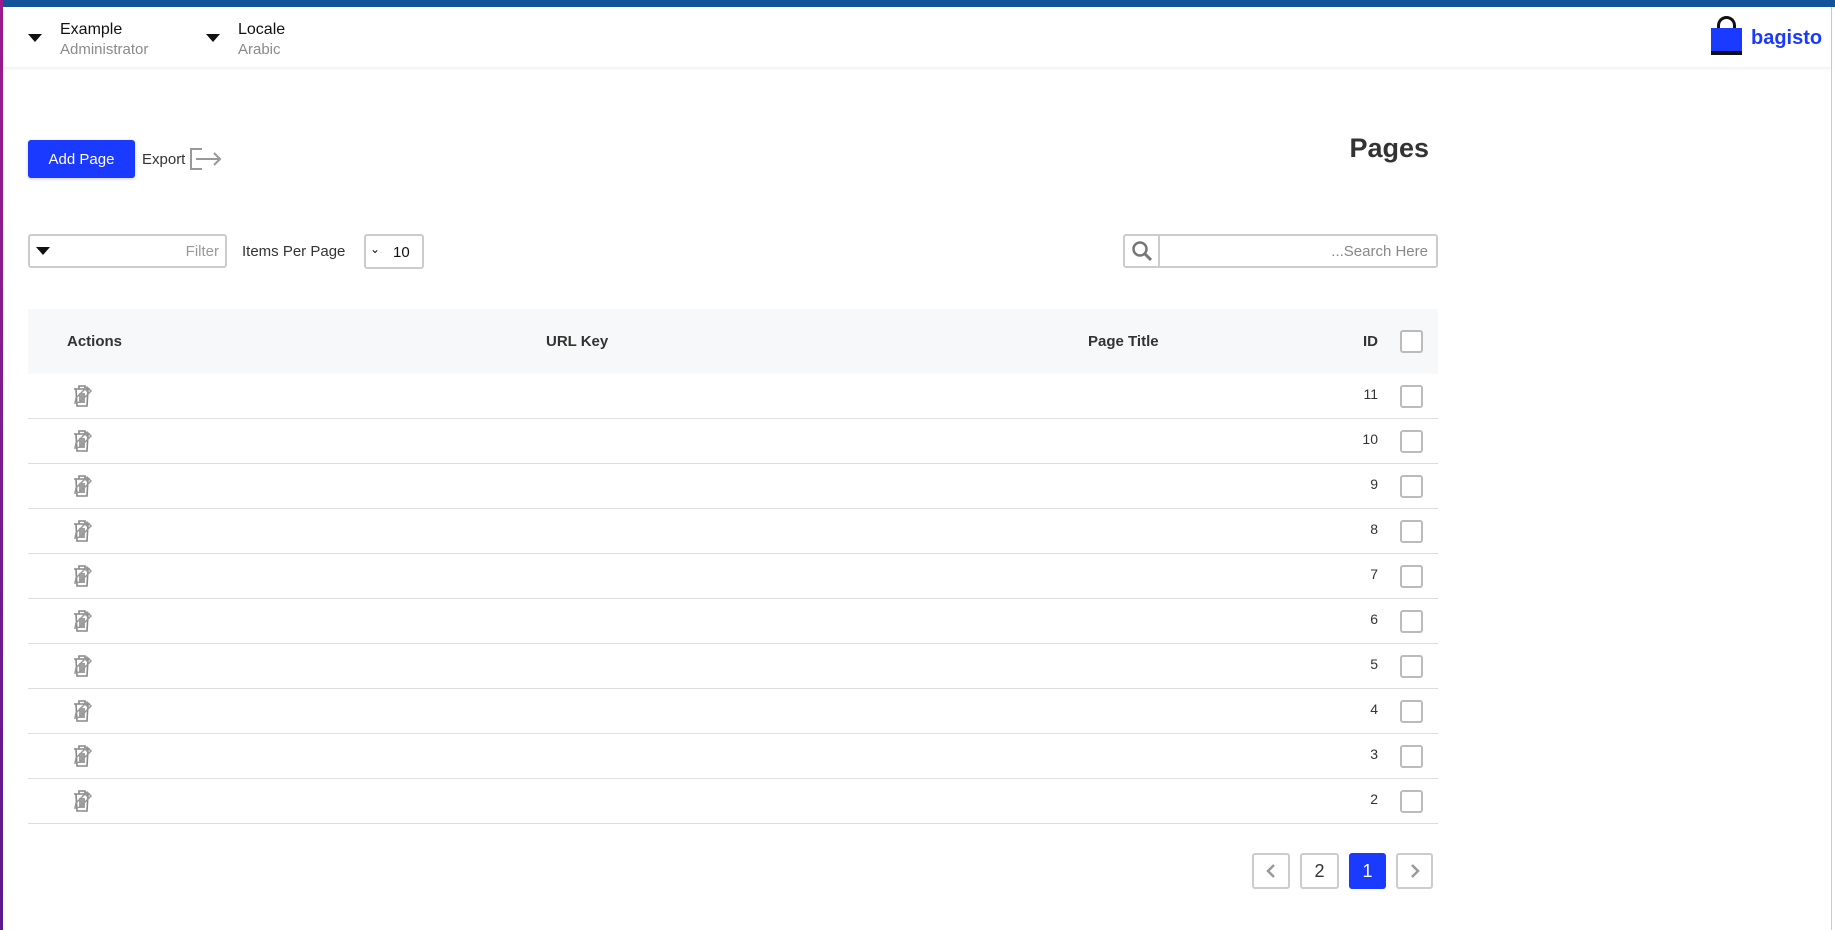 The image size is (1835, 930). I want to click on locale-label: Locale, so click(262, 29).